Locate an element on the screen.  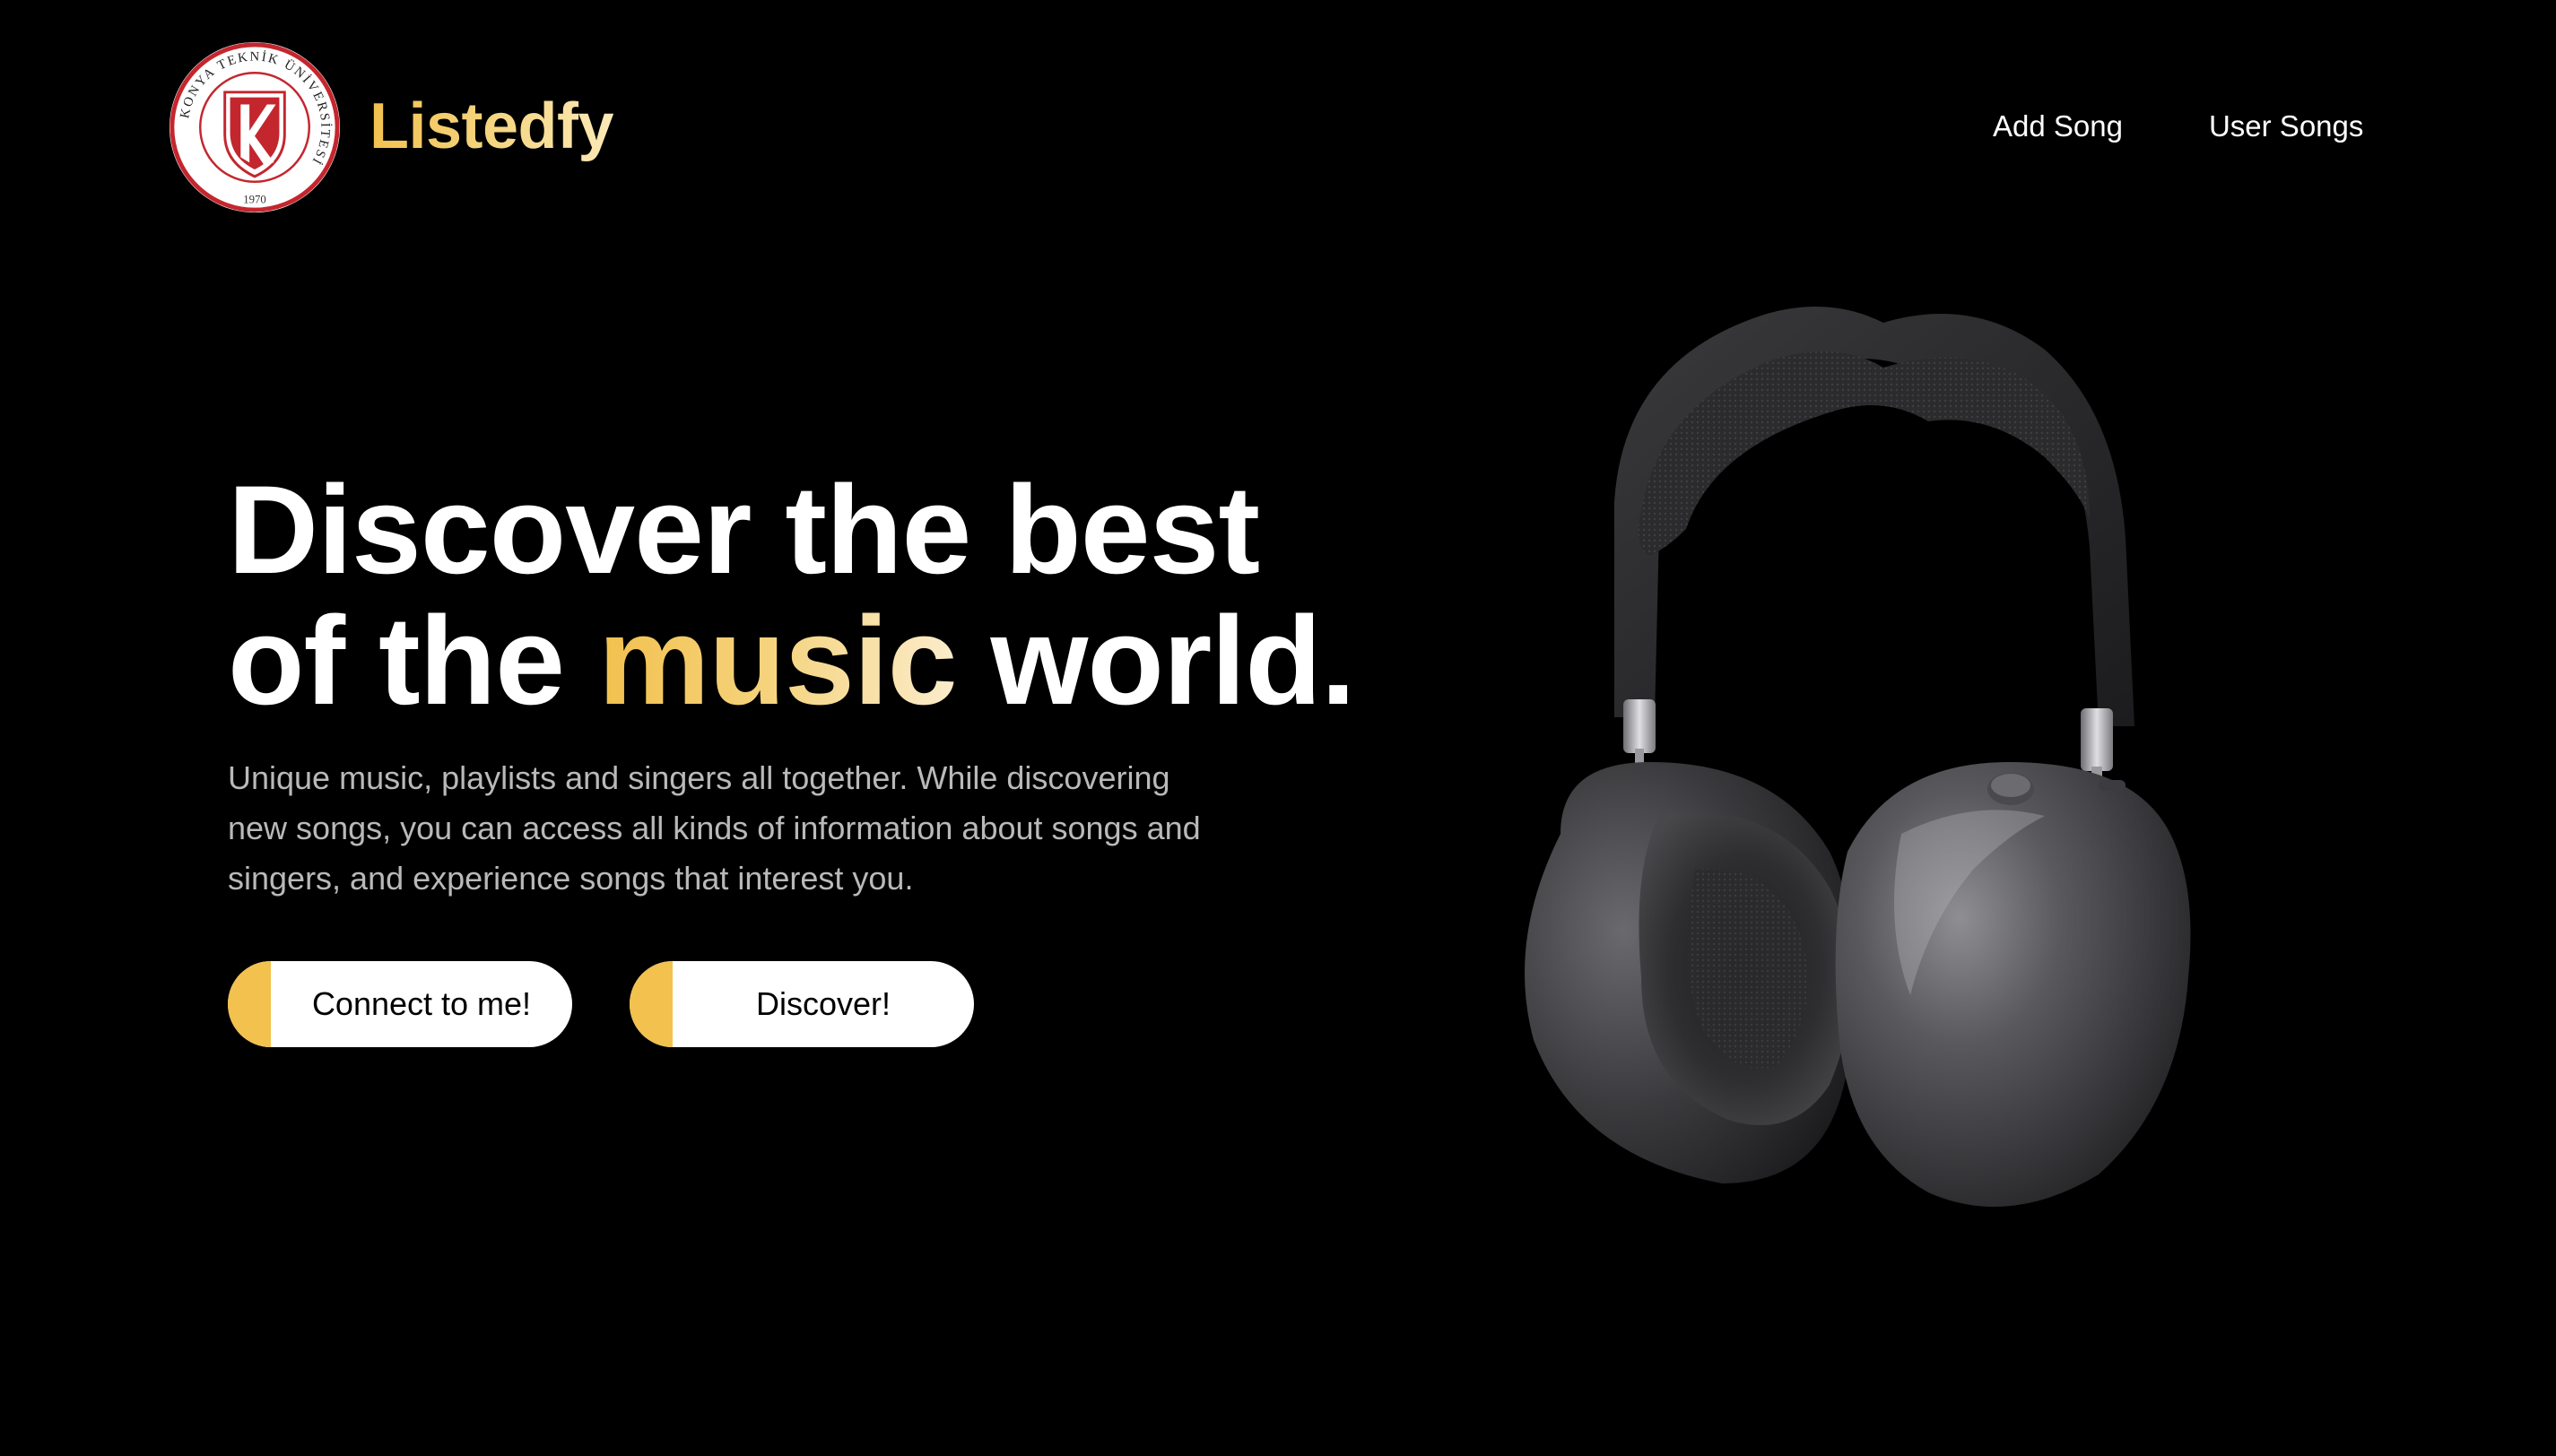
university-seal-icon: KONYA TEKNİK ÜNİVERSİTESİ 1970 is located at coordinates (255, 127).